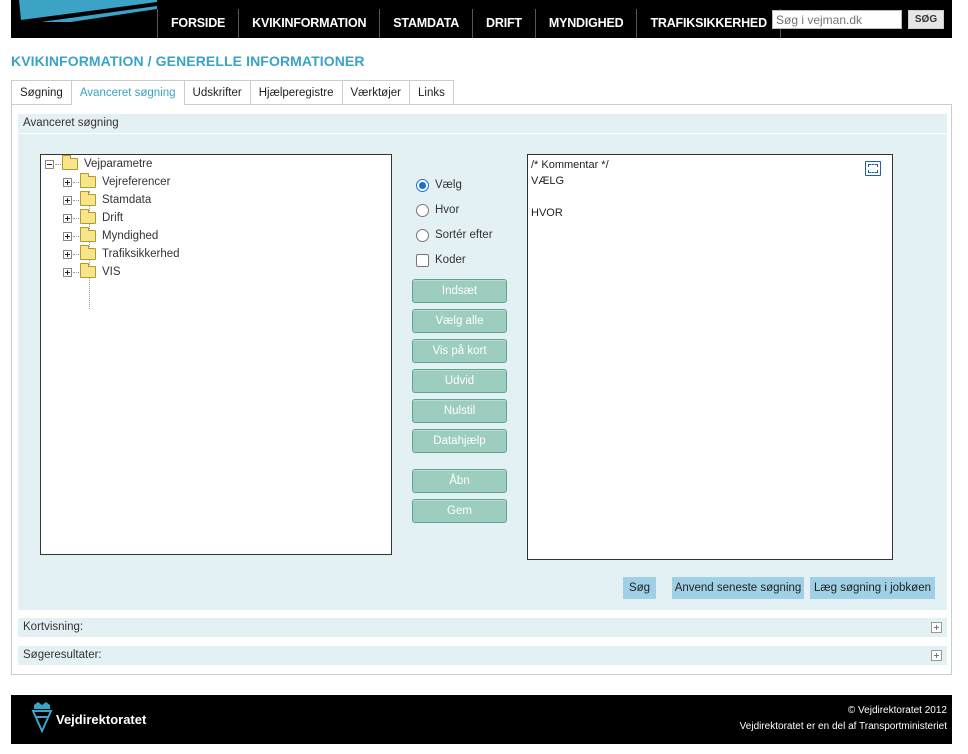 The height and width of the screenshot is (754, 968). I want to click on fullscreen-icon, so click(873, 168).